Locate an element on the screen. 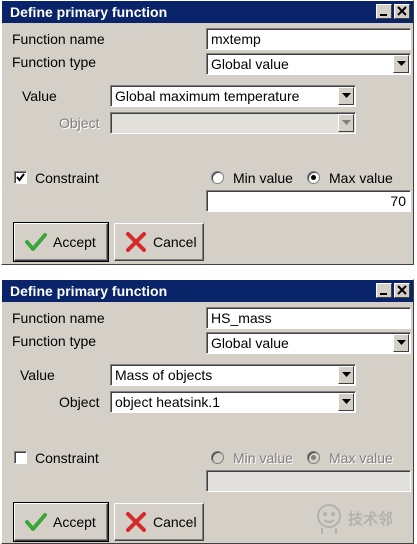  object-select: object heatsink.1 is located at coordinates (233, 402).